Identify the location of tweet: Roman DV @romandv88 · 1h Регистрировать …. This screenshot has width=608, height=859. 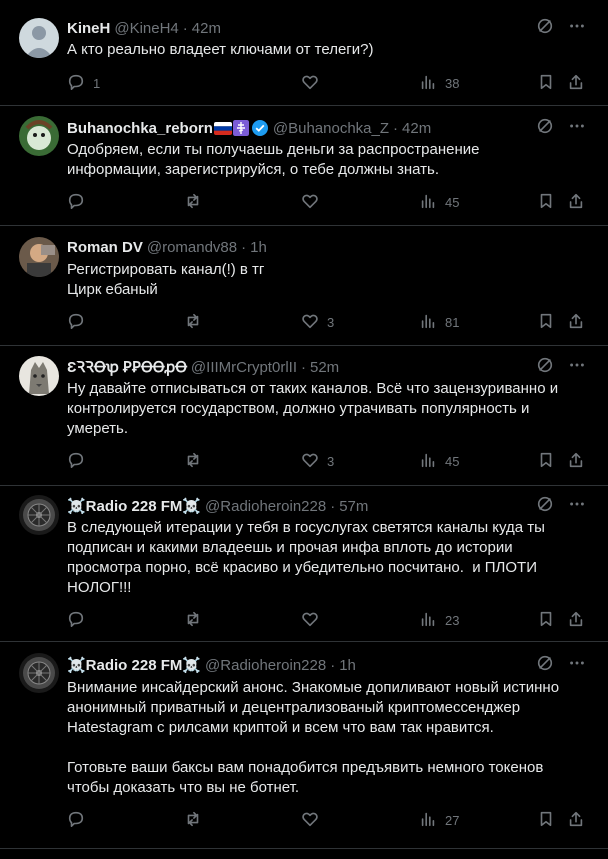
(304, 286).